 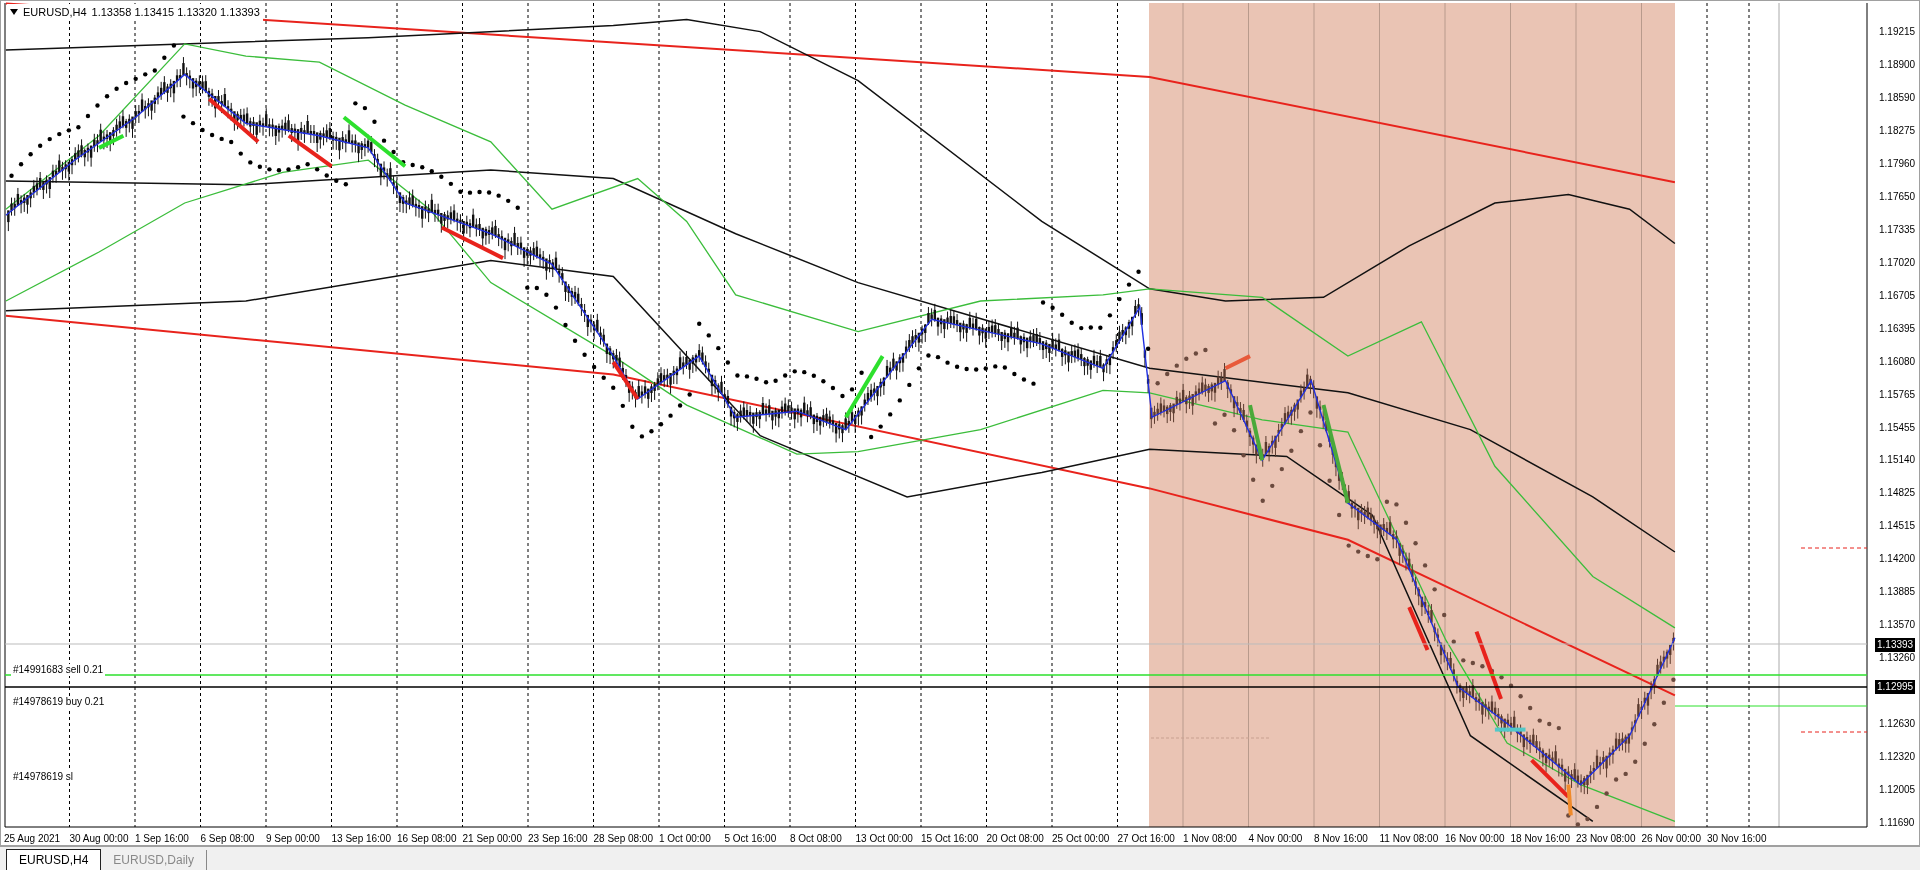 What do you see at coordinates (816, 839) in the screenshot?
I see `time-tick-label: 8 Oct 08:00` at bounding box center [816, 839].